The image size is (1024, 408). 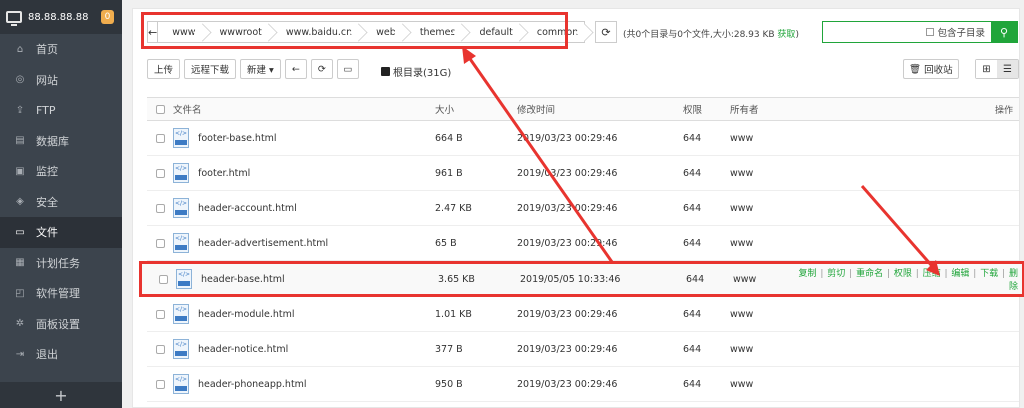 I want to click on recycle-bin-button: 🗑 回收站, so click(x=931, y=69).